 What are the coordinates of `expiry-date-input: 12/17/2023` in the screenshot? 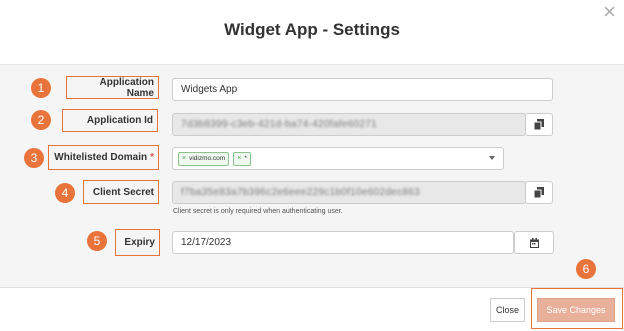 It's located at (343, 242).